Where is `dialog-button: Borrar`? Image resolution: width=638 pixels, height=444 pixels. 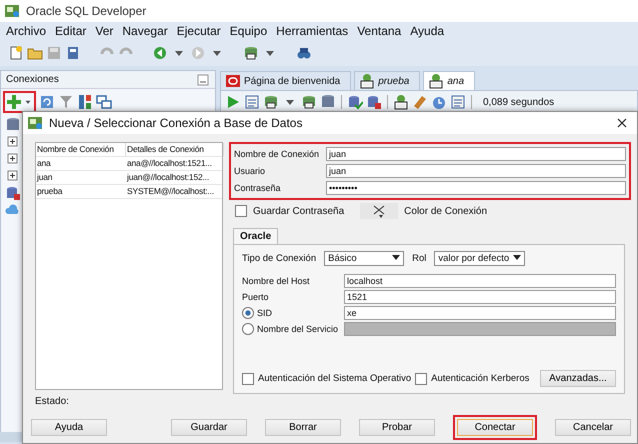
dialog-button: Borrar is located at coordinates (303, 427).